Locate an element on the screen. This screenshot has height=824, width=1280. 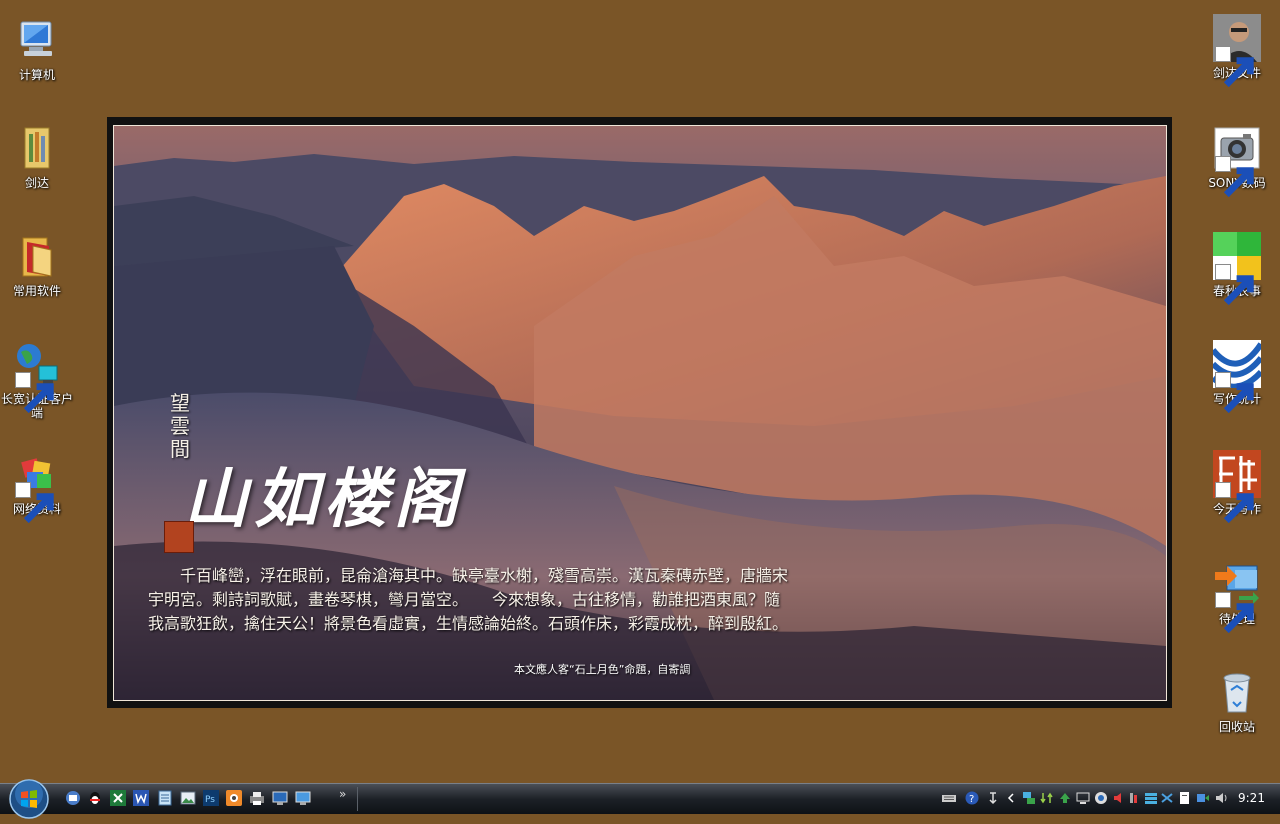
desktop-icon-common-software: 常用软件 is located at coordinates (37, 265).